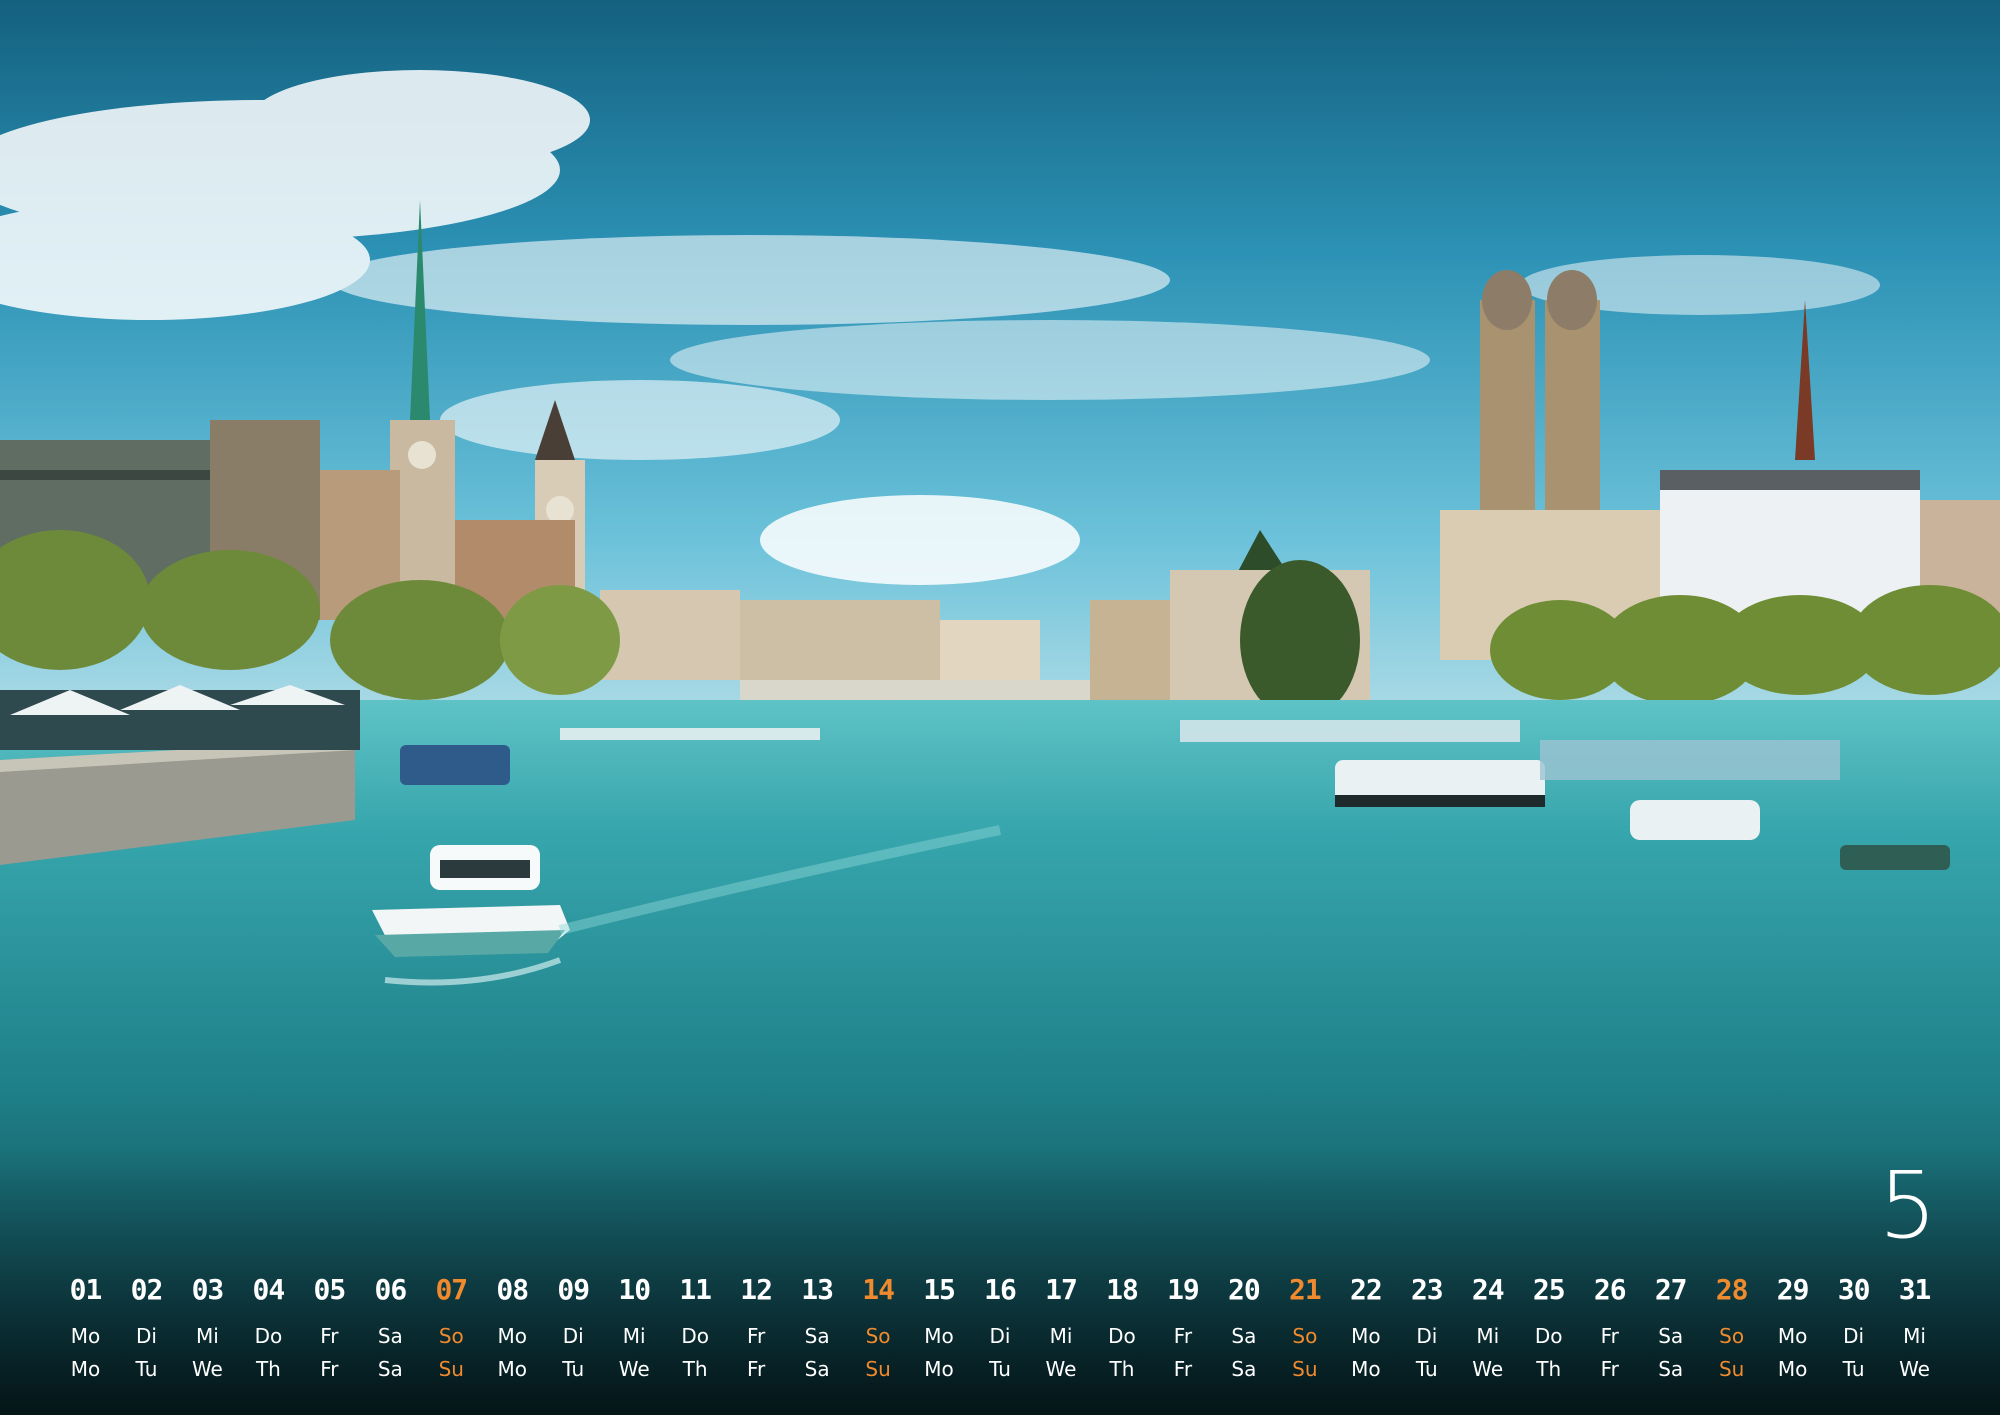 The image size is (2000, 1415). Describe the element at coordinates (1061, 1289) in the screenshot. I see `day-number: 17` at that location.